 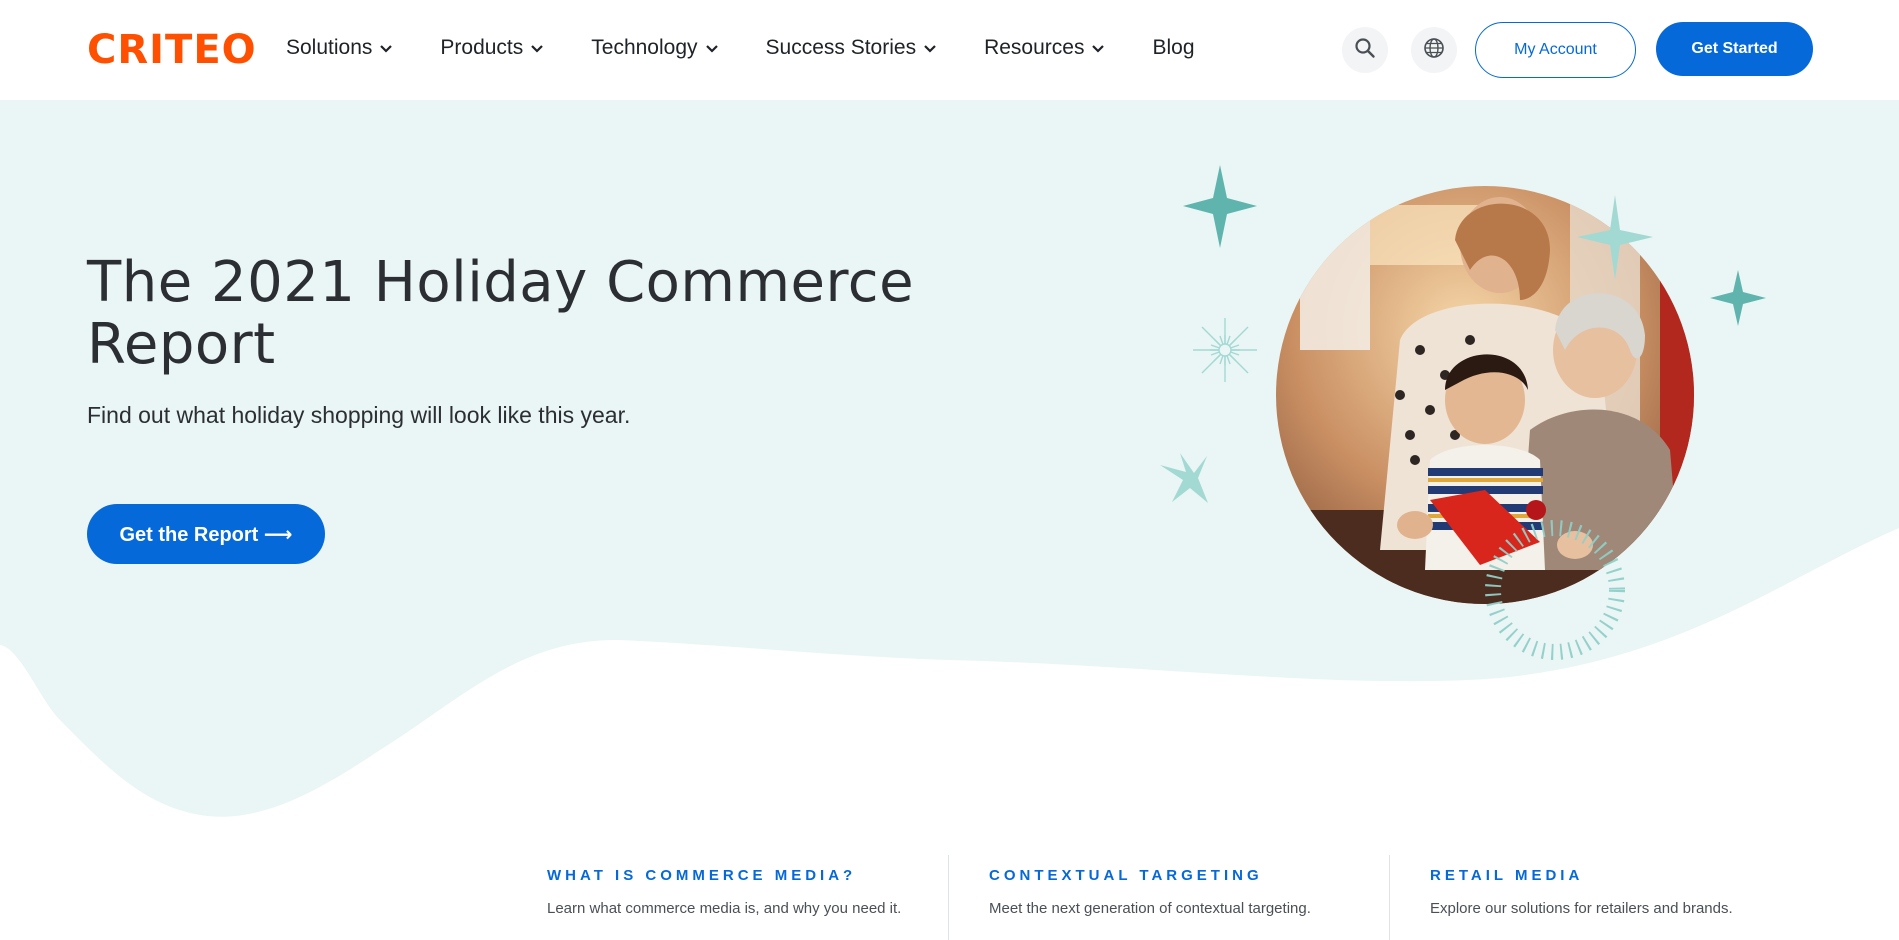 I want to click on nav-item-blog: Blog, so click(x=1173, y=48).